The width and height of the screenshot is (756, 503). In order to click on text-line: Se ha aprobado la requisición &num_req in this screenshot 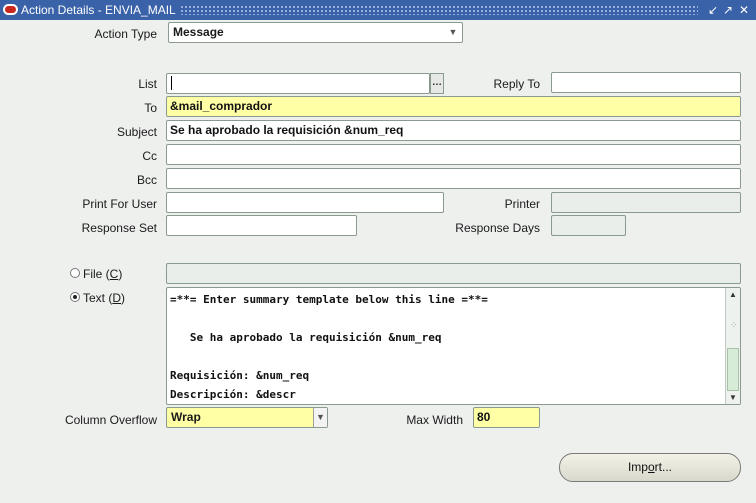, I will do `click(306, 337)`.